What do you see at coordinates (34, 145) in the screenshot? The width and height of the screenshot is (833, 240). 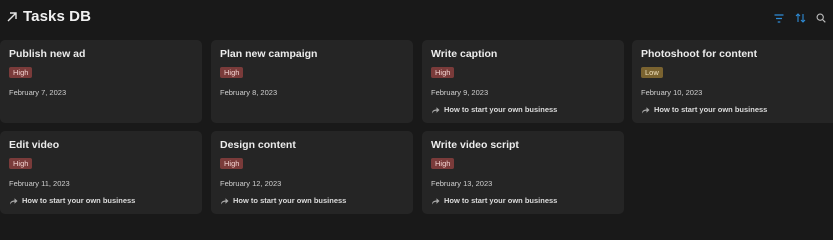 I see `card-title: Edit video` at bounding box center [34, 145].